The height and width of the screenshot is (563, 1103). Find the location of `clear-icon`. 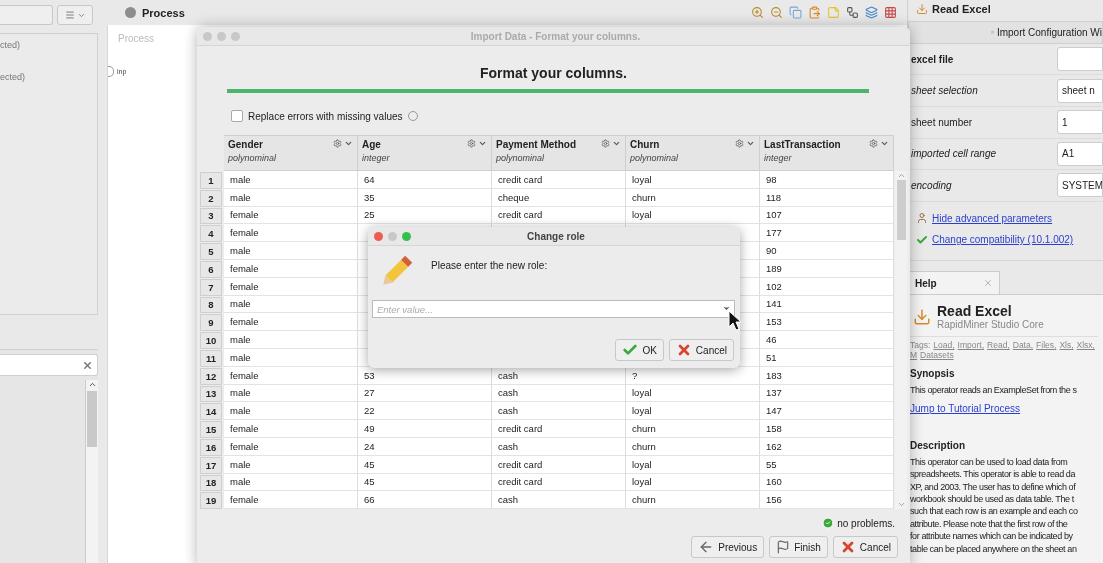

clear-icon is located at coordinates (87, 365).